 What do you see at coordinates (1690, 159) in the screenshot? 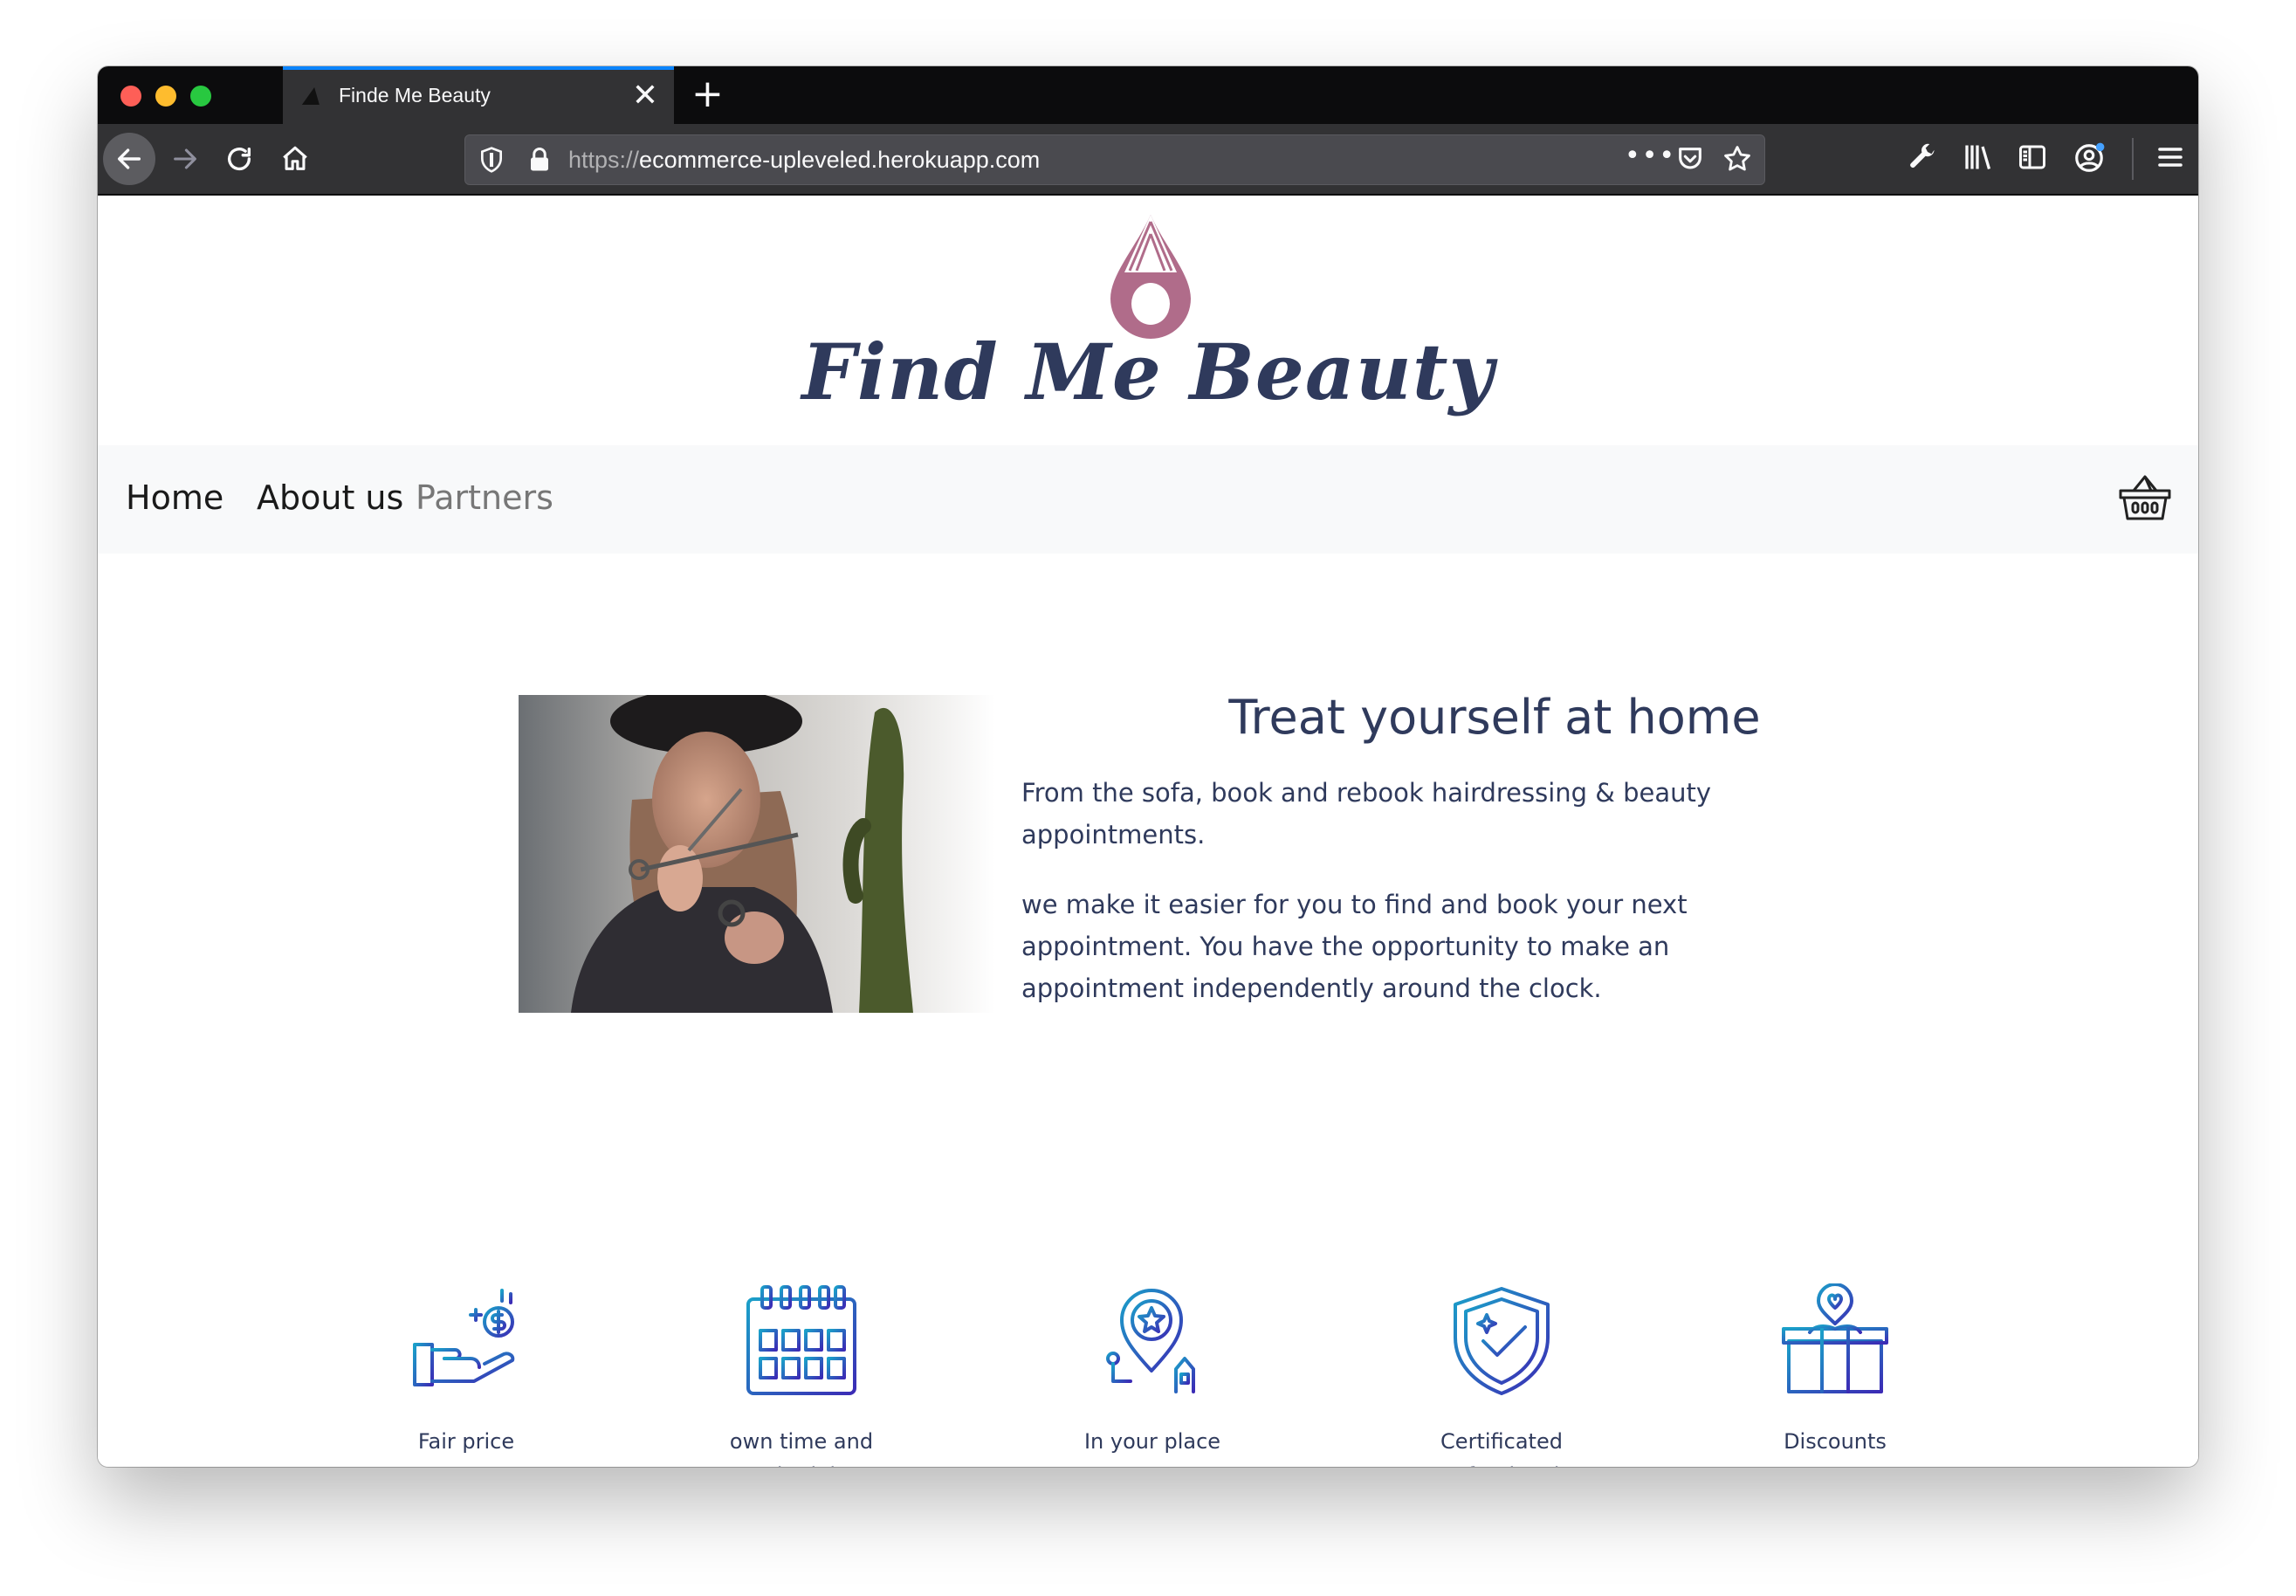
I see `pocket-icon` at bounding box center [1690, 159].